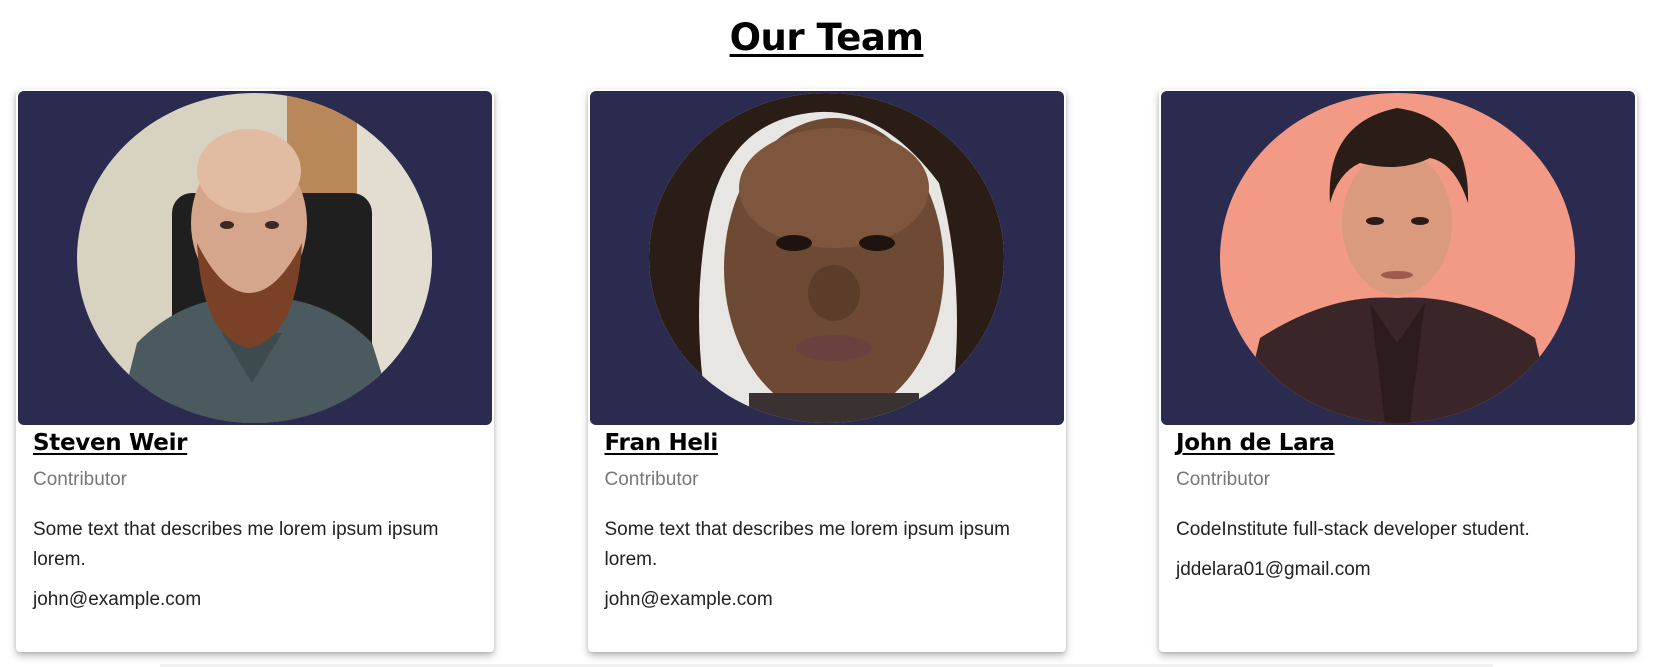 The image size is (1653, 667). I want to click on avatar-photo-john, so click(1397, 258).